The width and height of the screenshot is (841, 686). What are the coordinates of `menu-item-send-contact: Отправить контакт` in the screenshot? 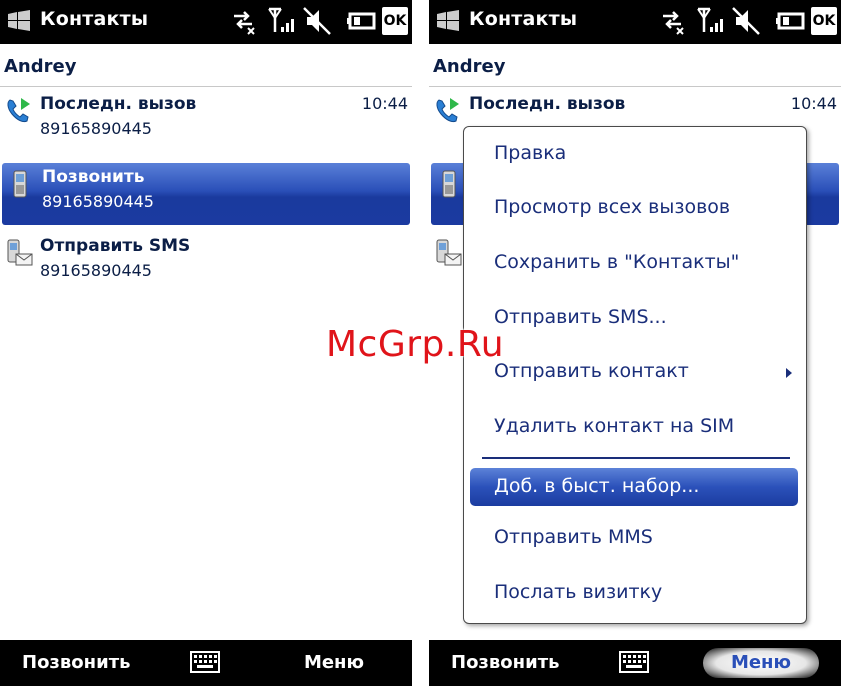 It's located at (591, 371).